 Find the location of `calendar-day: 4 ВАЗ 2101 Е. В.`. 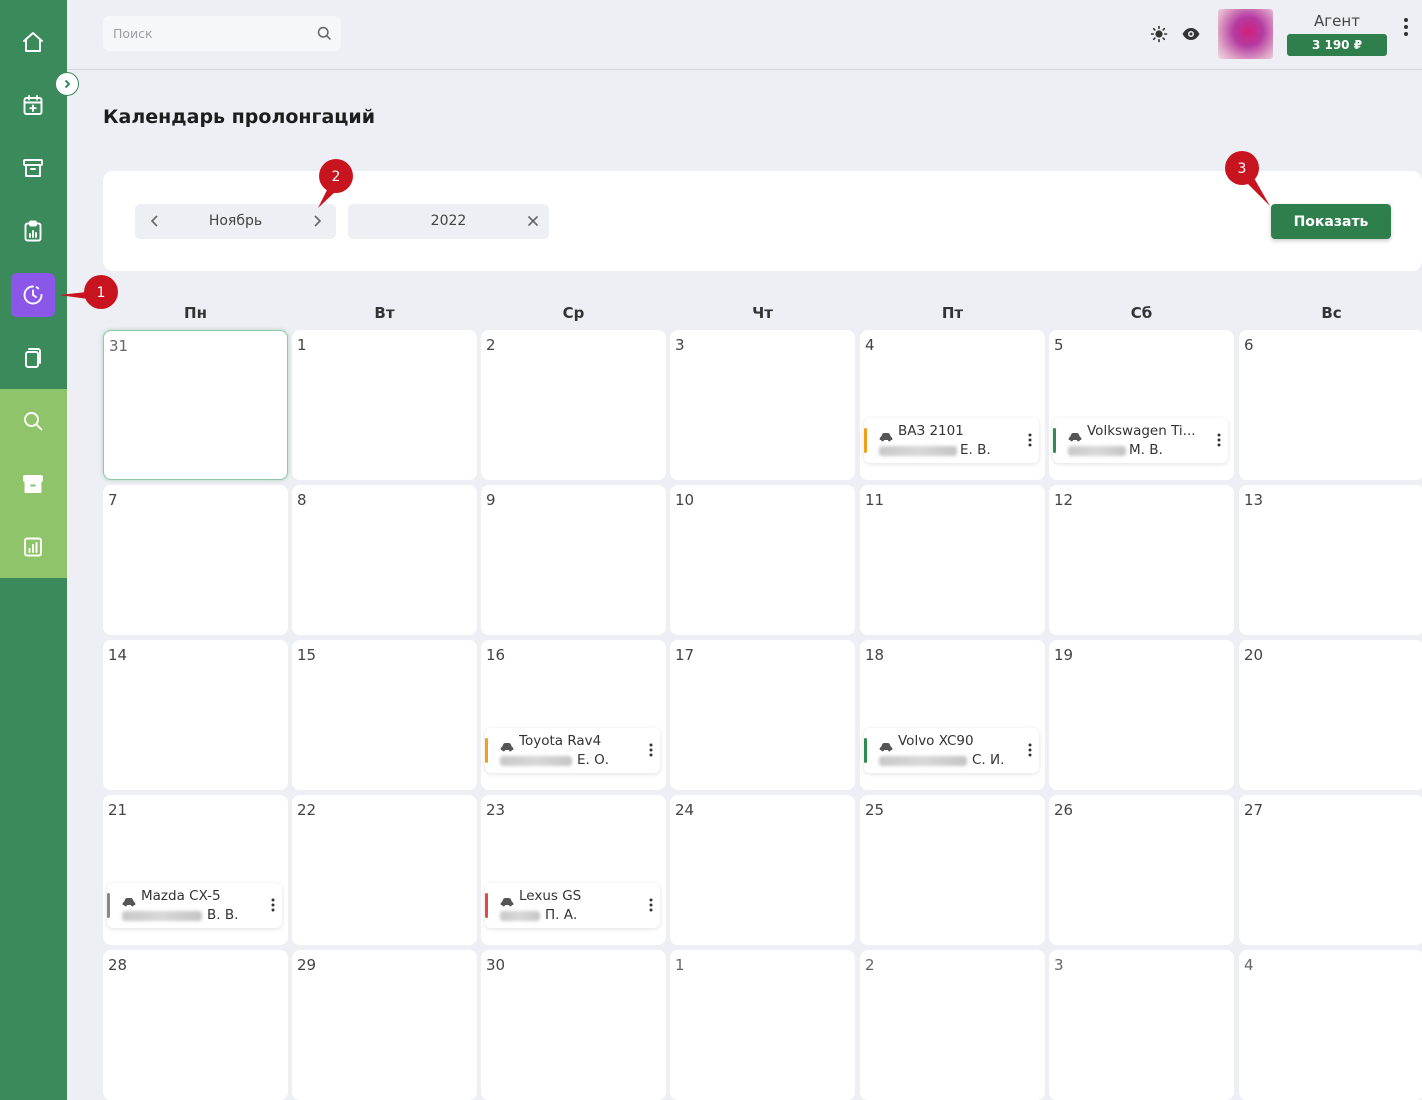

calendar-day: 4 ВАЗ 2101 Е. В. is located at coordinates (952, 405).